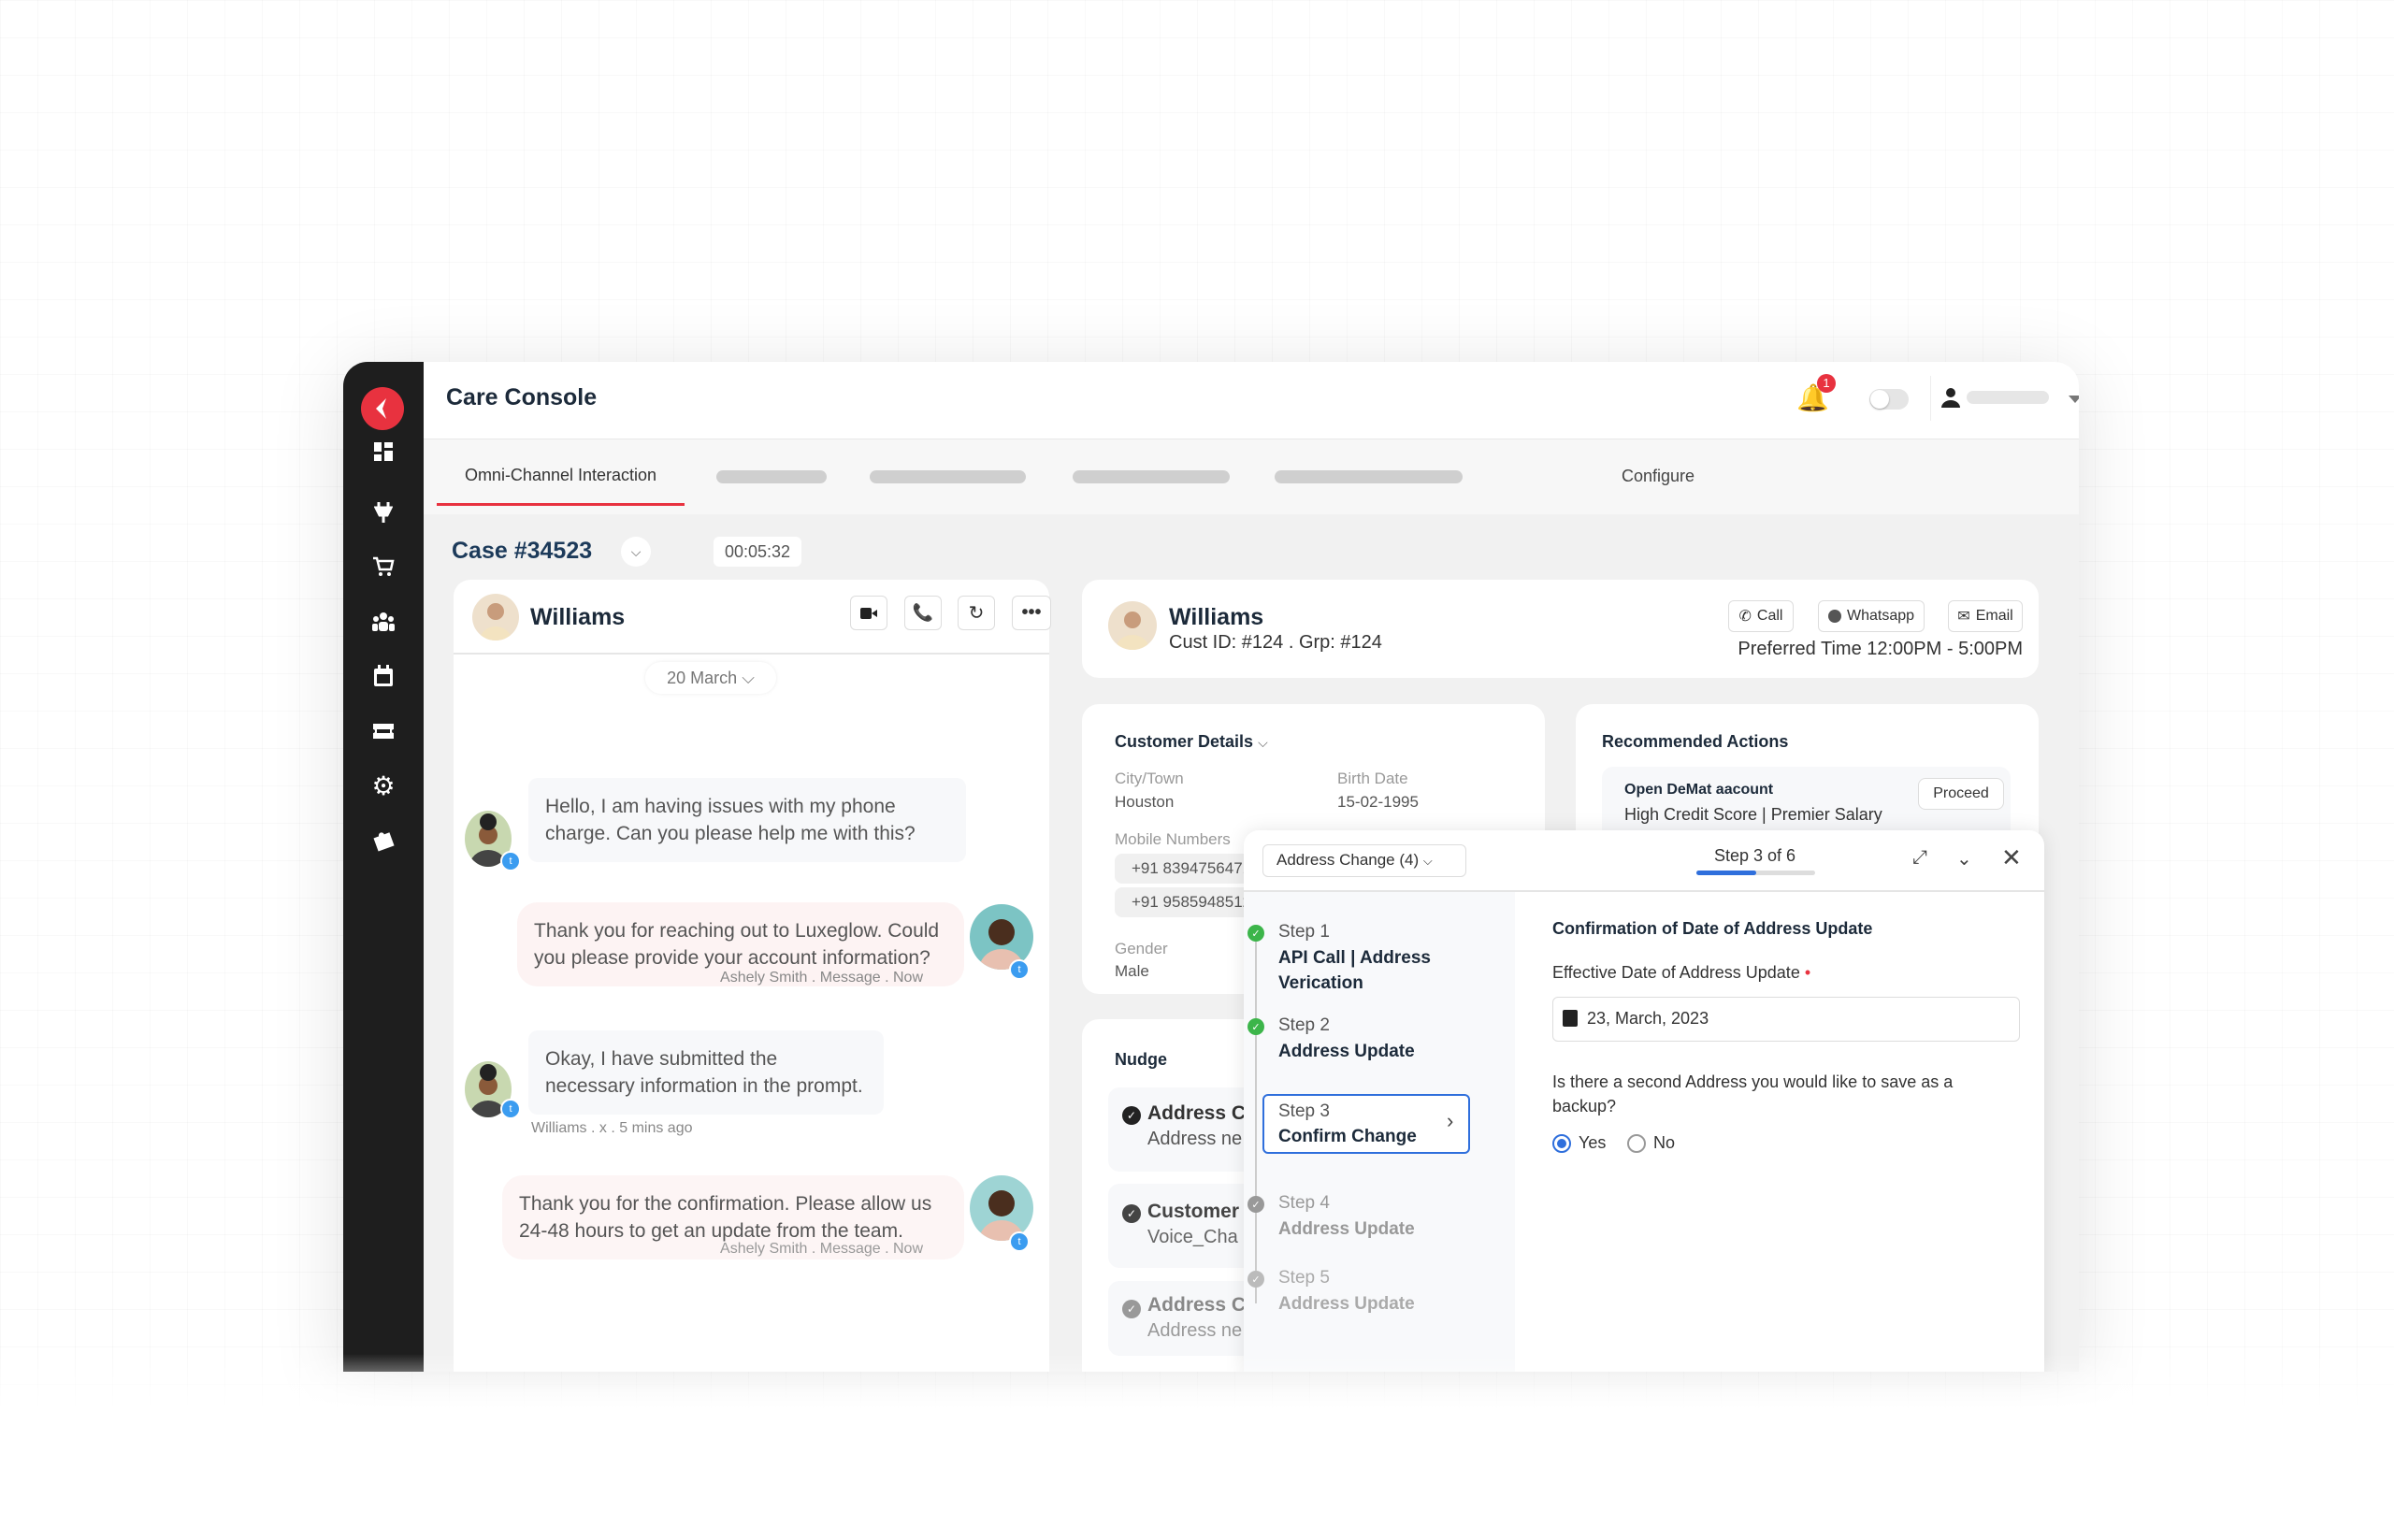 The width and height of the screenshot is (2394, 1540). Describe the element at coordinates (1755, 873) in the screenshot. I see `step-progress` at that location.